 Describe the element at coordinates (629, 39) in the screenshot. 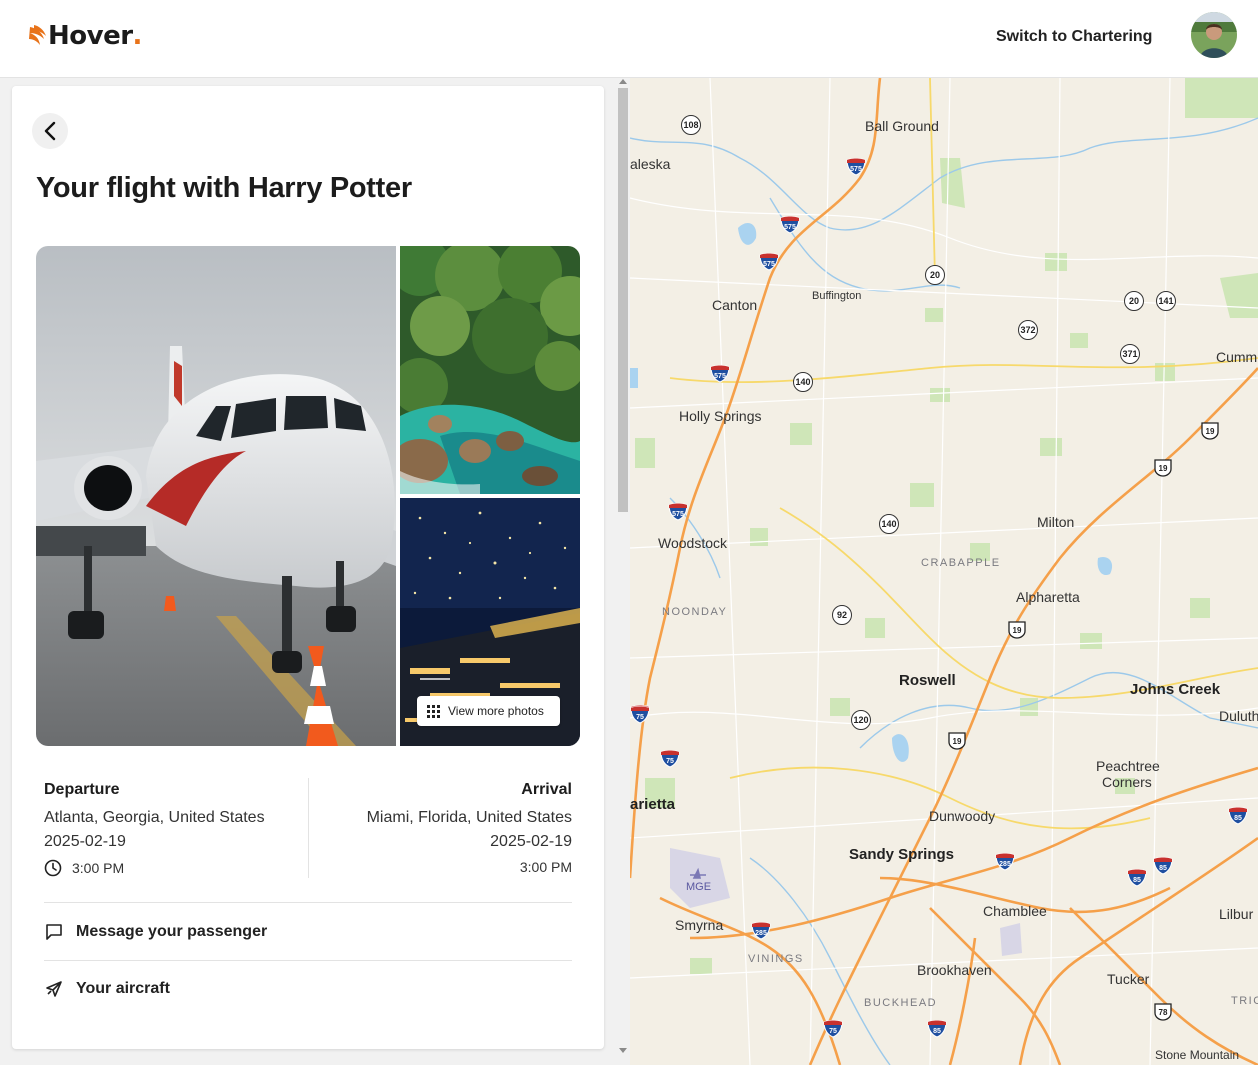

I see `top-bar: Hover. Switch to Chartering` at that location.